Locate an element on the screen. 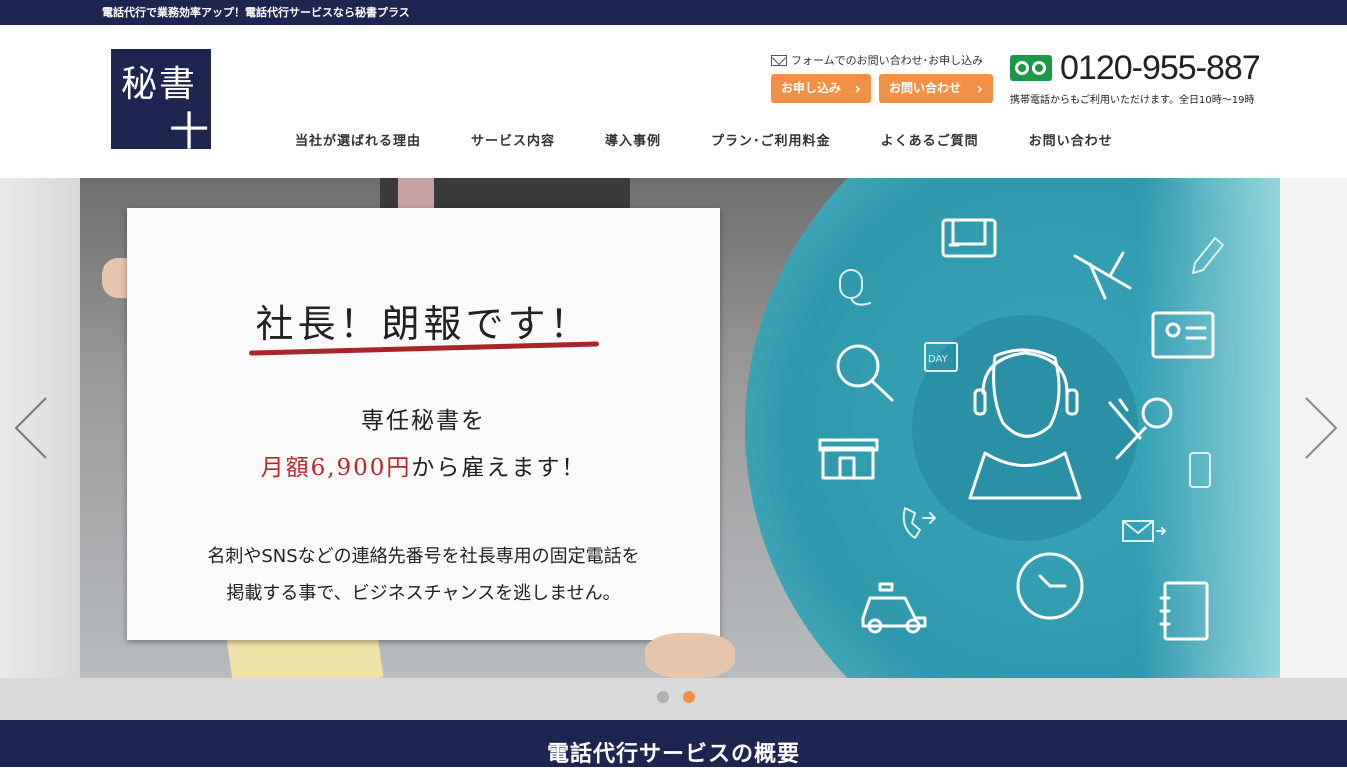  hand-image is located at coordinates (690, 655).